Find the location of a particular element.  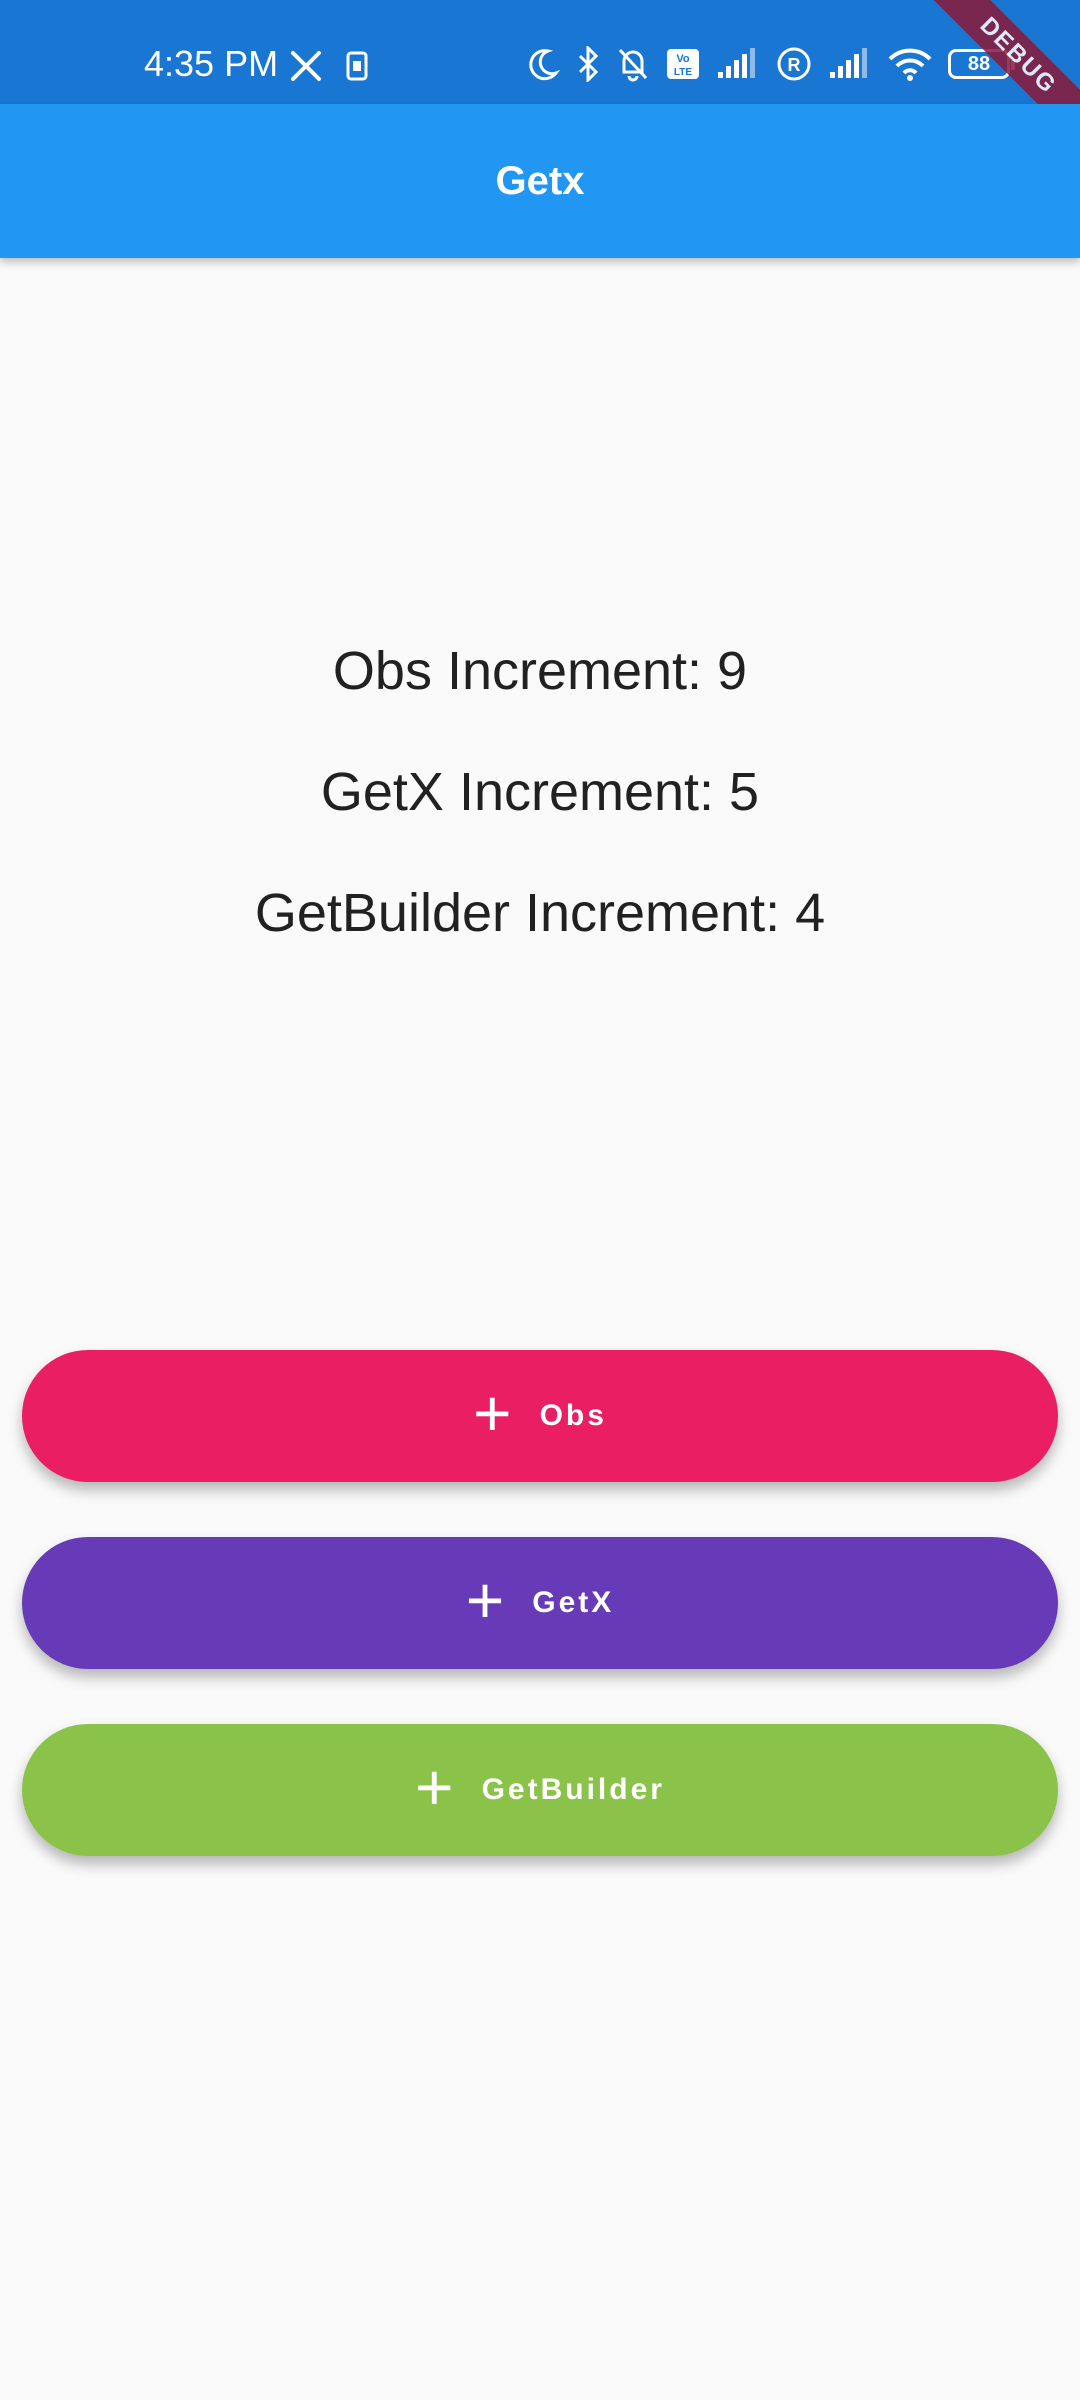

getbuilder-increment-button: + GetBuilder is located at coordinates (540, 1790).